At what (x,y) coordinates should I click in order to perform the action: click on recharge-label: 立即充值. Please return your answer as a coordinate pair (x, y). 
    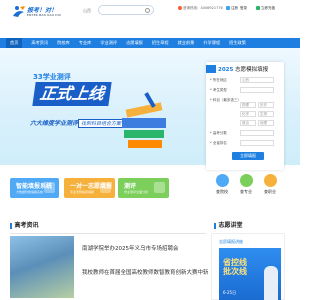
    Looking at the image, I should click on (268, 8).